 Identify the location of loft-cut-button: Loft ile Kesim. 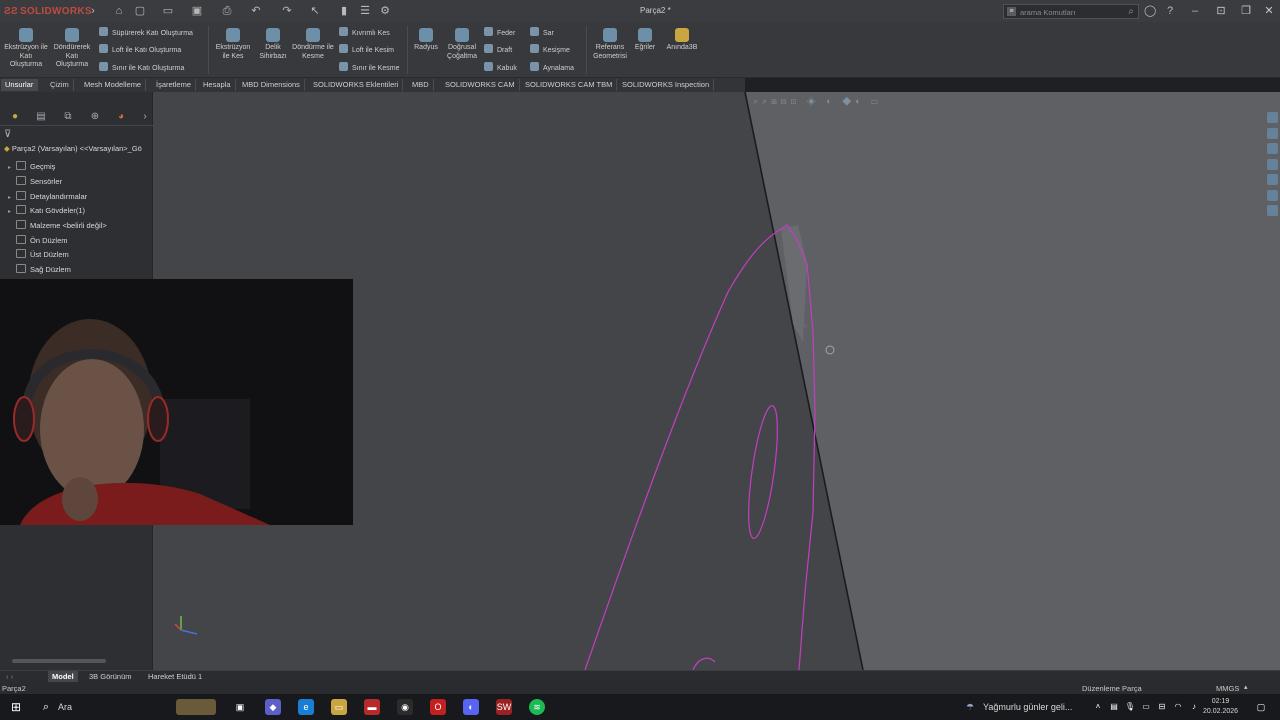
(366, 50).